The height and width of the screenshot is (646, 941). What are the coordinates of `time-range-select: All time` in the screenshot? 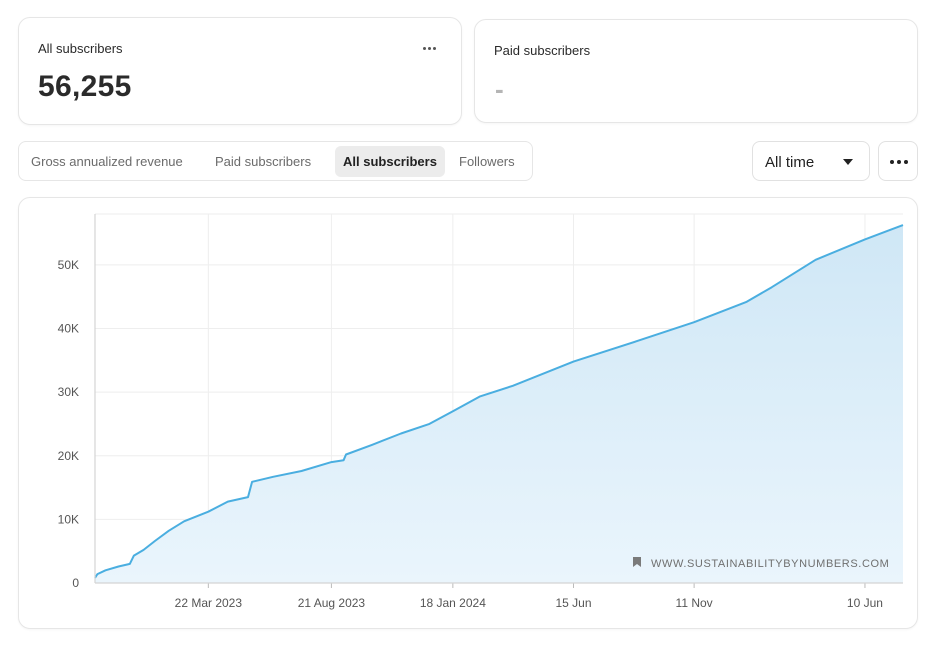 It's located at (811, 161).